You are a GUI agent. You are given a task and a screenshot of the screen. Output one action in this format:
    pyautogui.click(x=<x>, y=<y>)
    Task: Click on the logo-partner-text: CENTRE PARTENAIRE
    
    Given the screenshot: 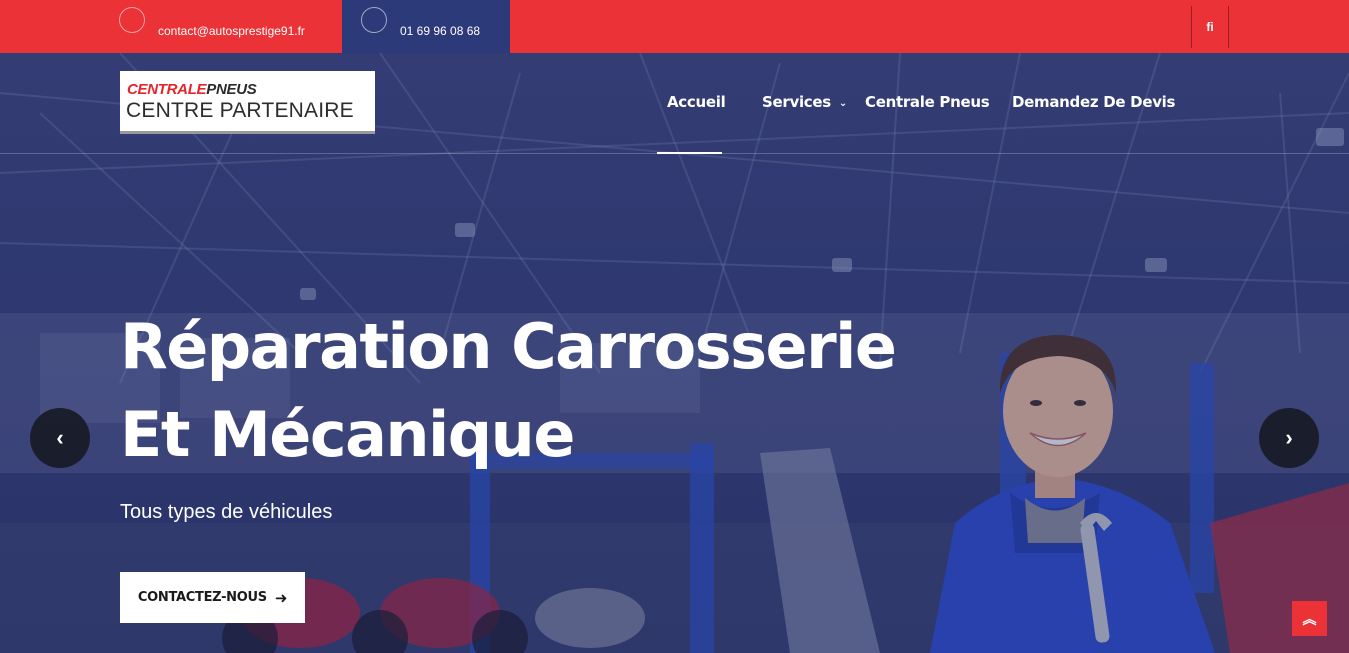 What is the action you would take?
    pyautogui.click(x=240, y=110)
    